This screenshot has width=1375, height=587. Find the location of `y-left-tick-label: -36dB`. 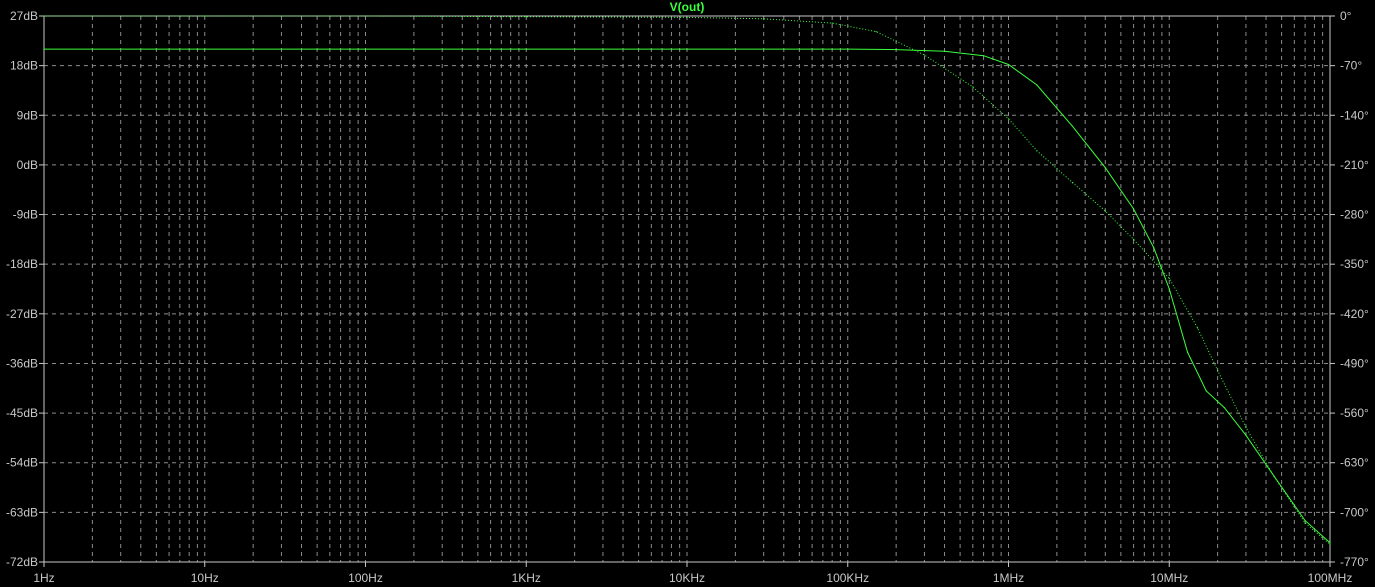

y-left-tick-label: -36dB is located at coordinates (22, 363).